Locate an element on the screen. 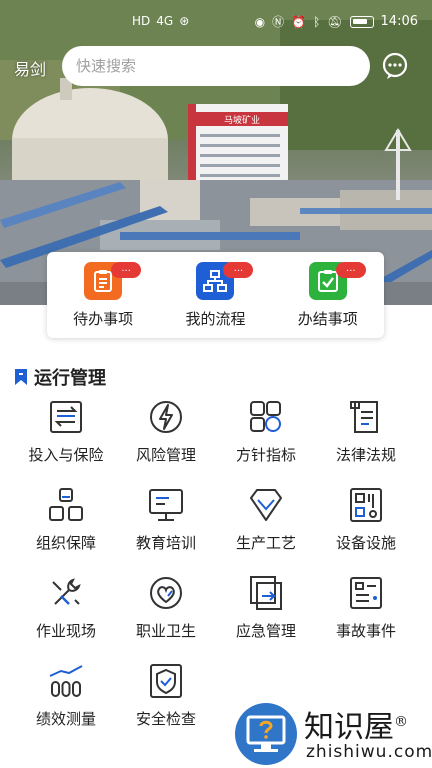 The image size is (432, 768). watermark-logo: 知识屋® zhishiwu.com is located at coordinates (333, 734).